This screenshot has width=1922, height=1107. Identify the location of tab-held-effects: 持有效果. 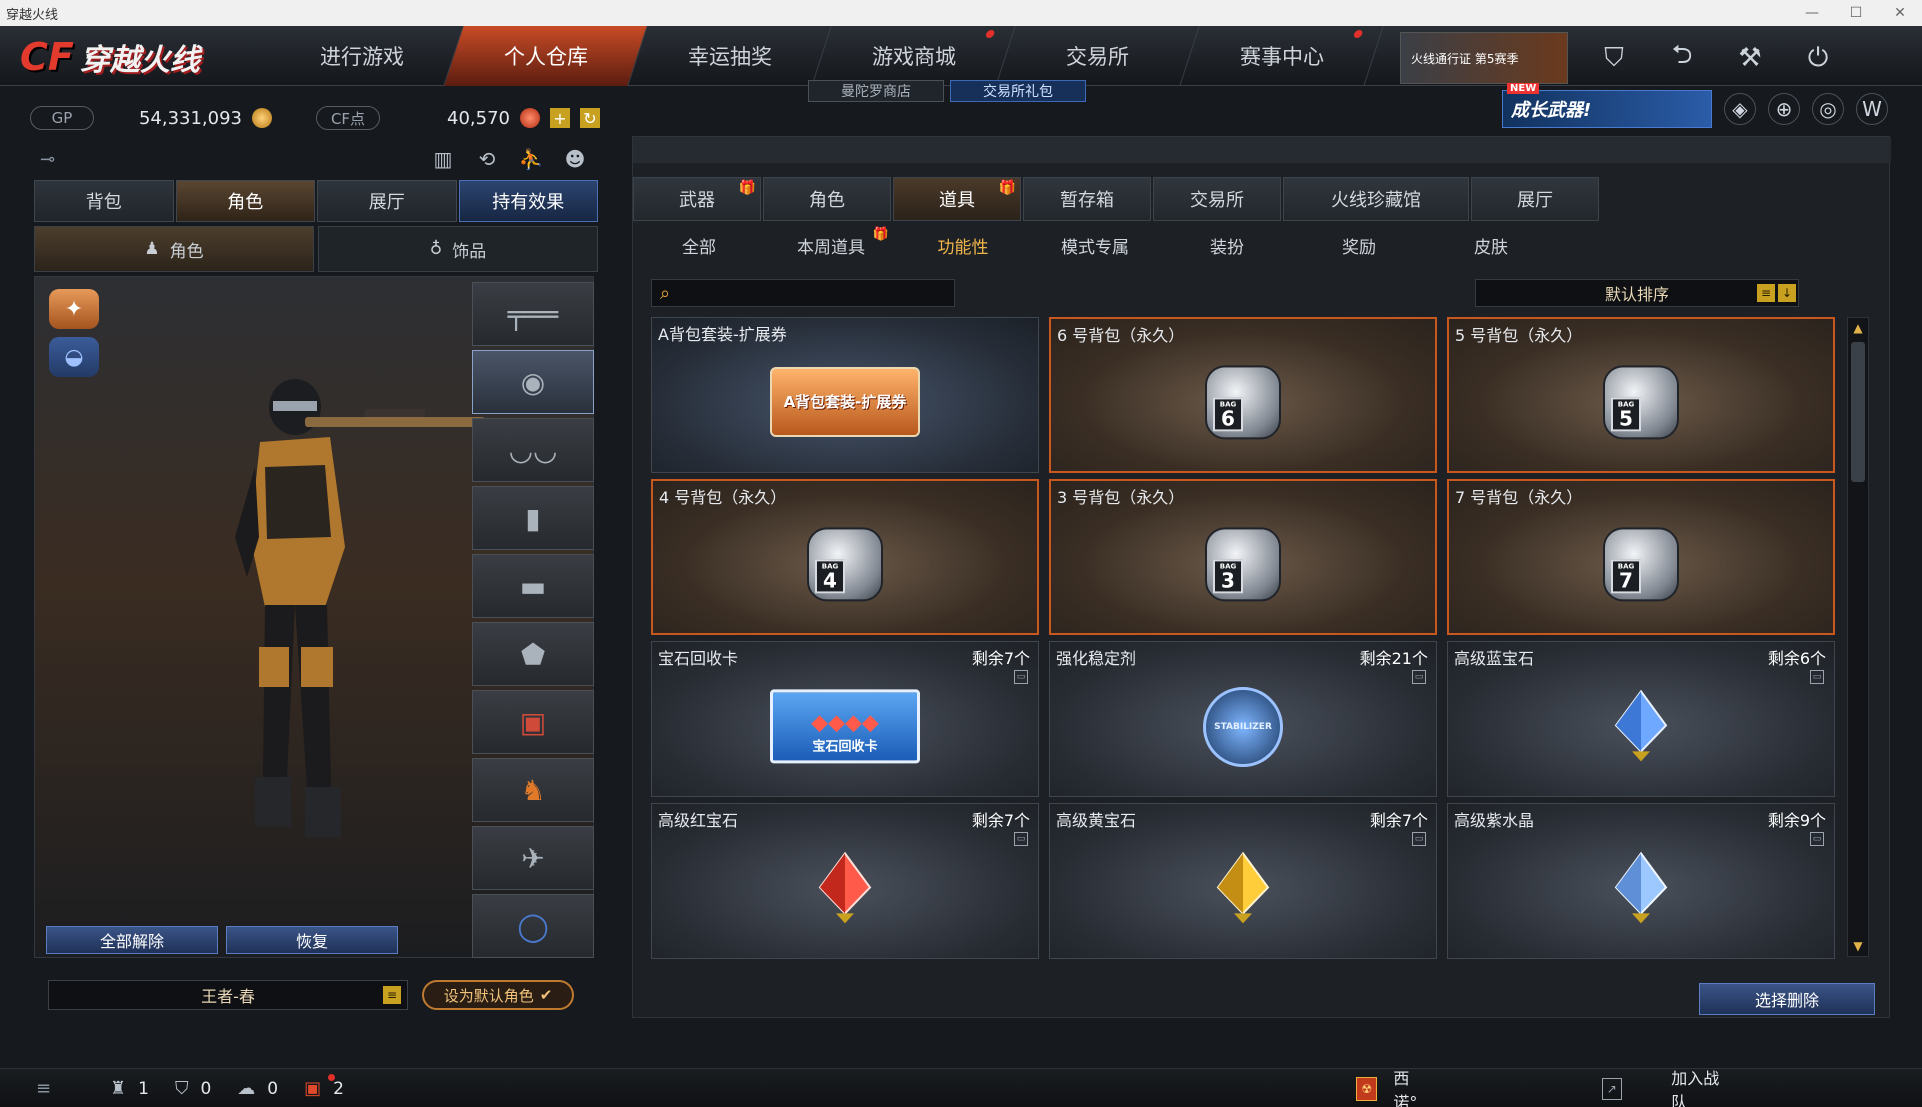
(528, 201).